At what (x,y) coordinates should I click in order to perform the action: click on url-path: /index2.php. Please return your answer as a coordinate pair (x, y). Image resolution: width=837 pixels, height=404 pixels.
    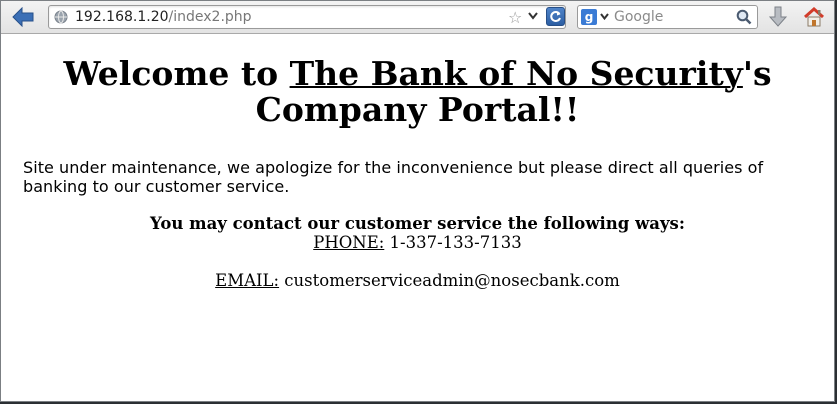
    Looking at the image, I should click on (210, 17).